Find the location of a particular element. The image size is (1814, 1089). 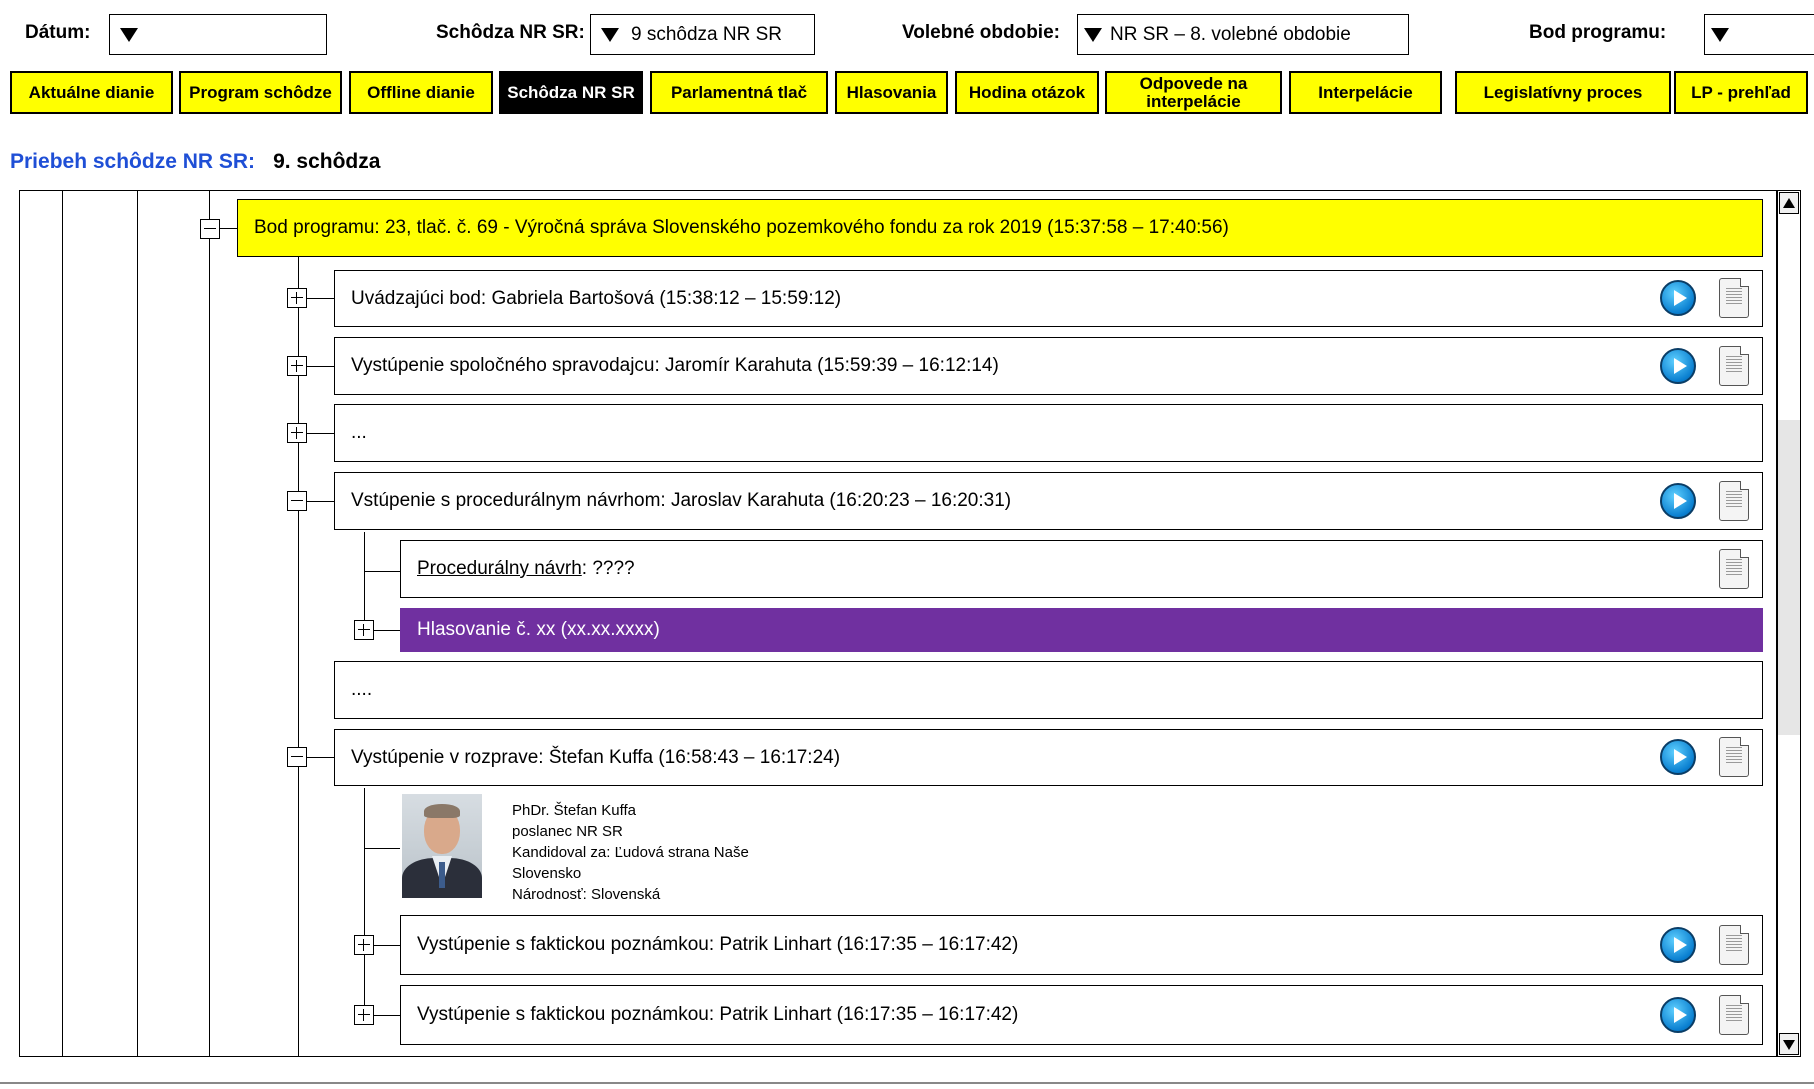

datum-select is located at coordinates (218, 34).